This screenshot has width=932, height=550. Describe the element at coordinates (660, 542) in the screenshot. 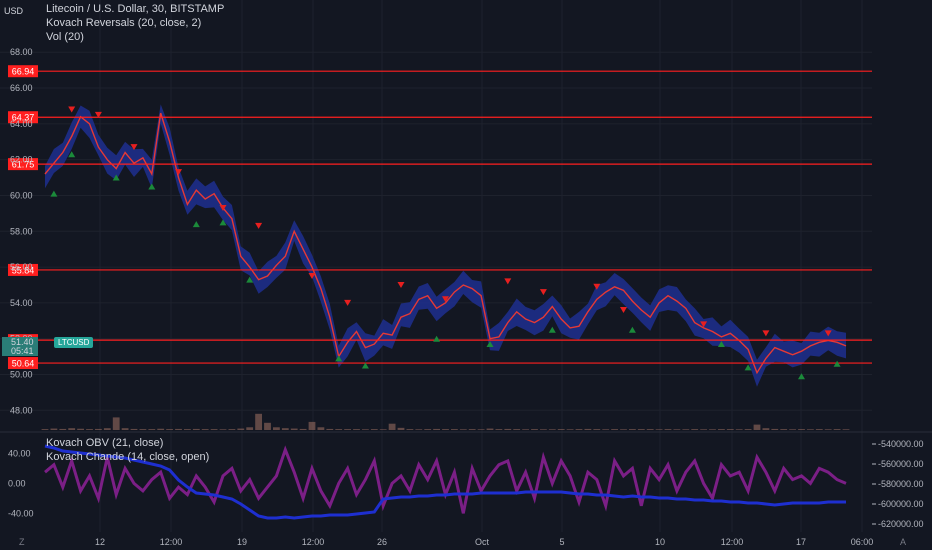

I see `time-tick-label: 10` at that location.